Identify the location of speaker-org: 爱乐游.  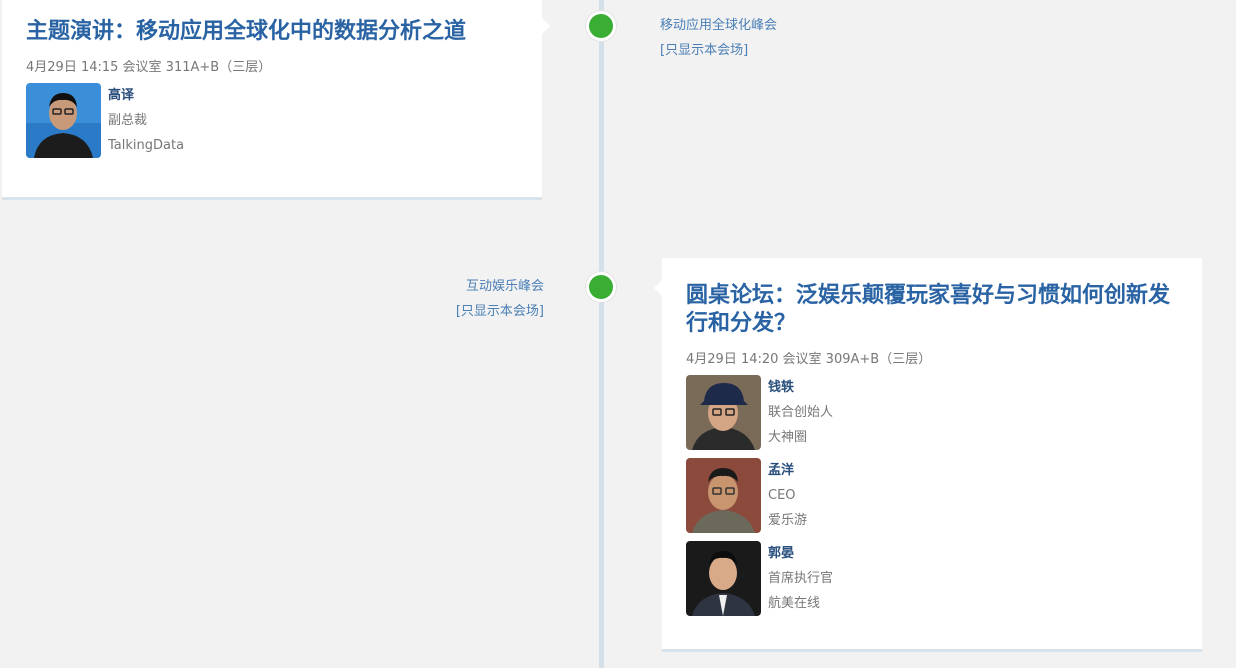
(788, 520).